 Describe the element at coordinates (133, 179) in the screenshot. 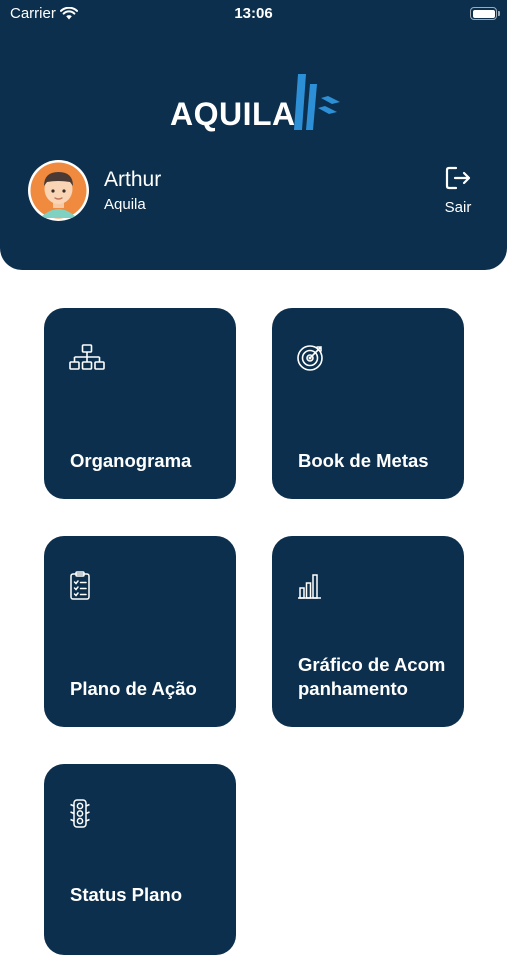

I see `user-name: Arthur` at that location.